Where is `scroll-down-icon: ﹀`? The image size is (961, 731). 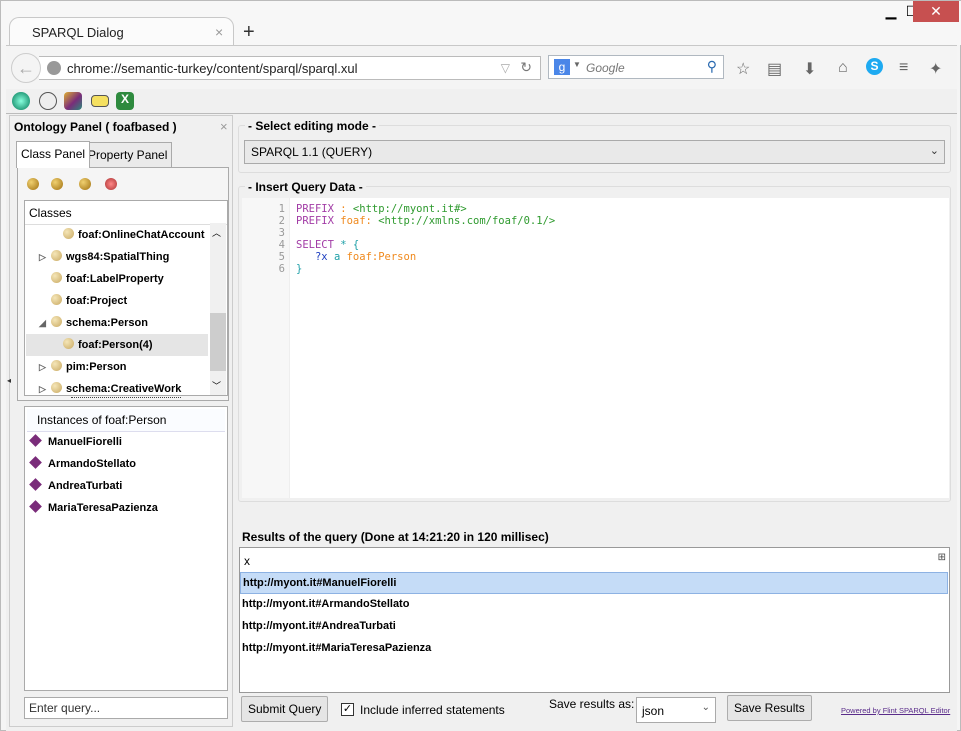
scroll-down-icon: ﹀ is located at coordinates (216, 385).